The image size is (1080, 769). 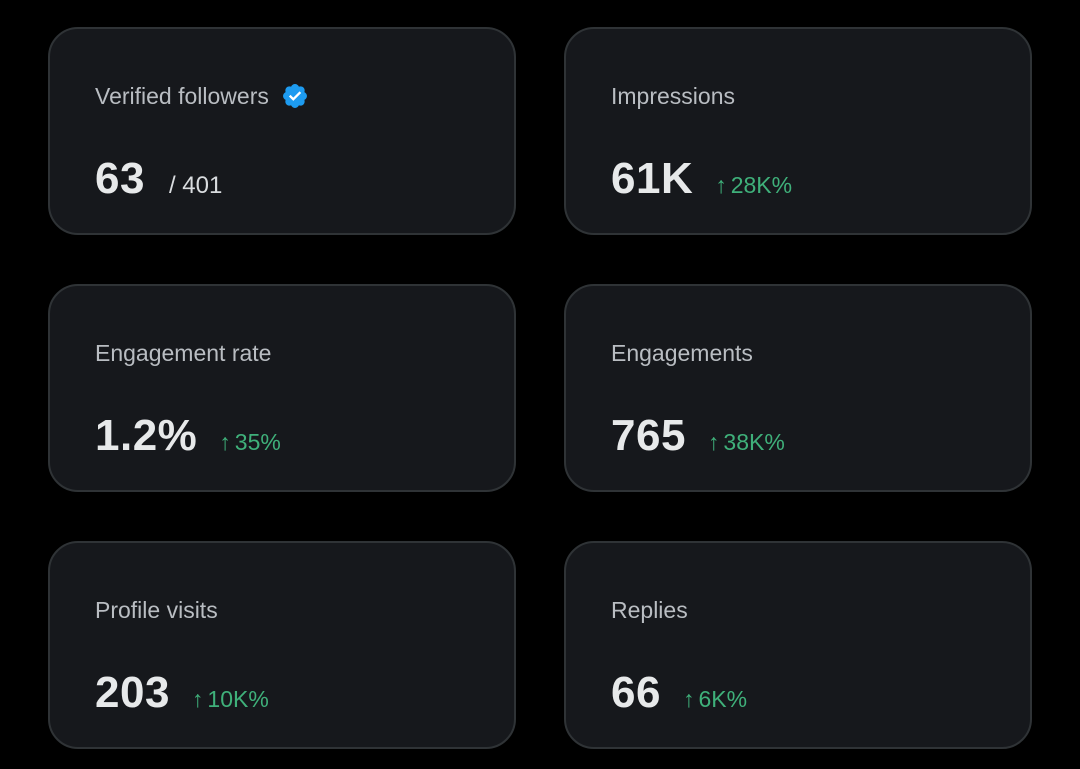 I want to click on stat-label-row: Profile visits, so click(x=156, y=610).